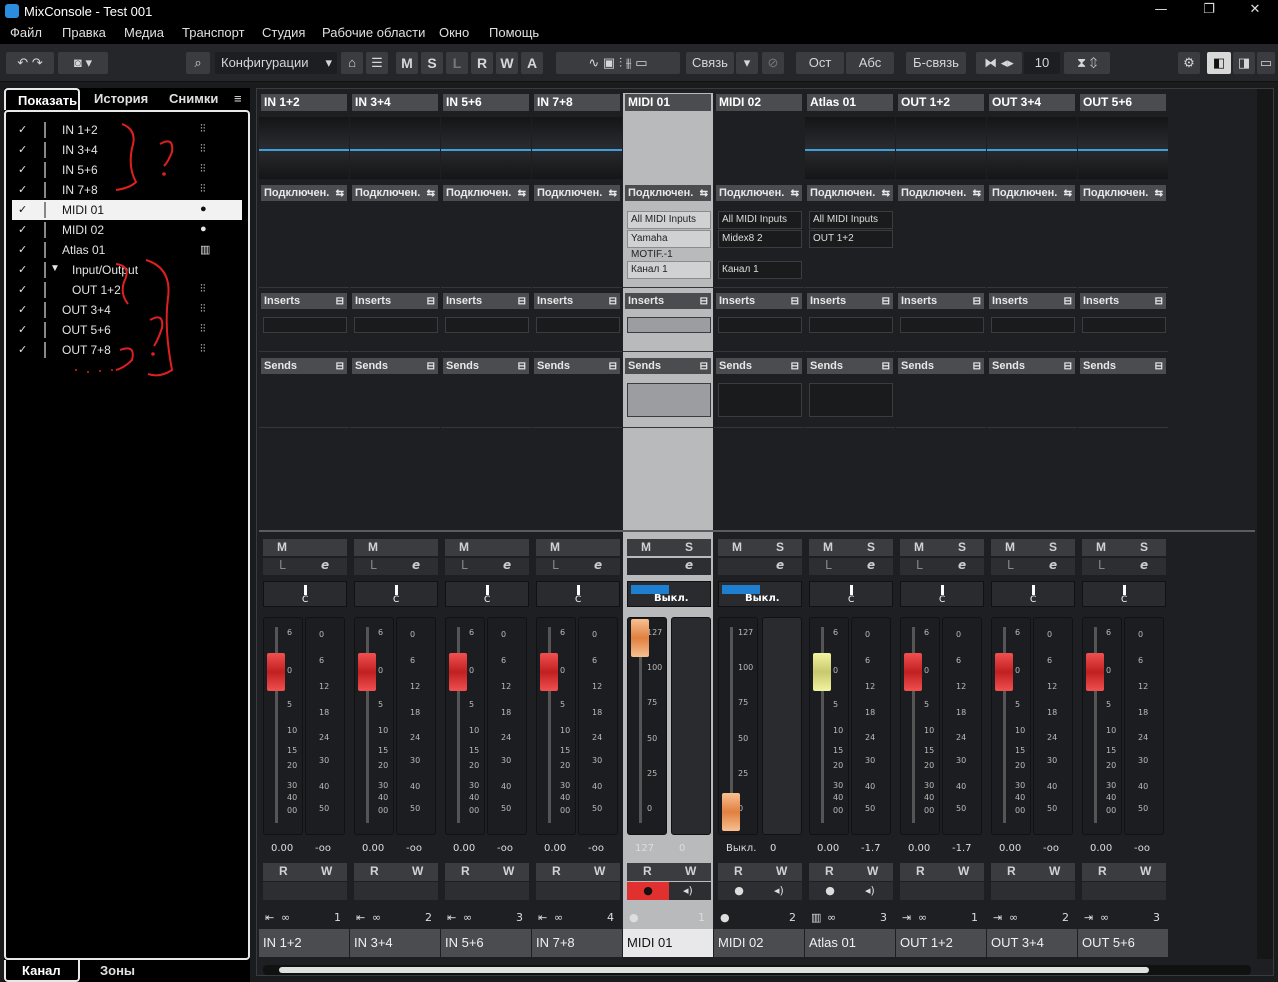 The height and width of the screenshot is (982, 1278). Describe the element at coordinates (1087, 63) in the screenshot. I see `height-toggle-group: ⧗ ⇕` at that location.